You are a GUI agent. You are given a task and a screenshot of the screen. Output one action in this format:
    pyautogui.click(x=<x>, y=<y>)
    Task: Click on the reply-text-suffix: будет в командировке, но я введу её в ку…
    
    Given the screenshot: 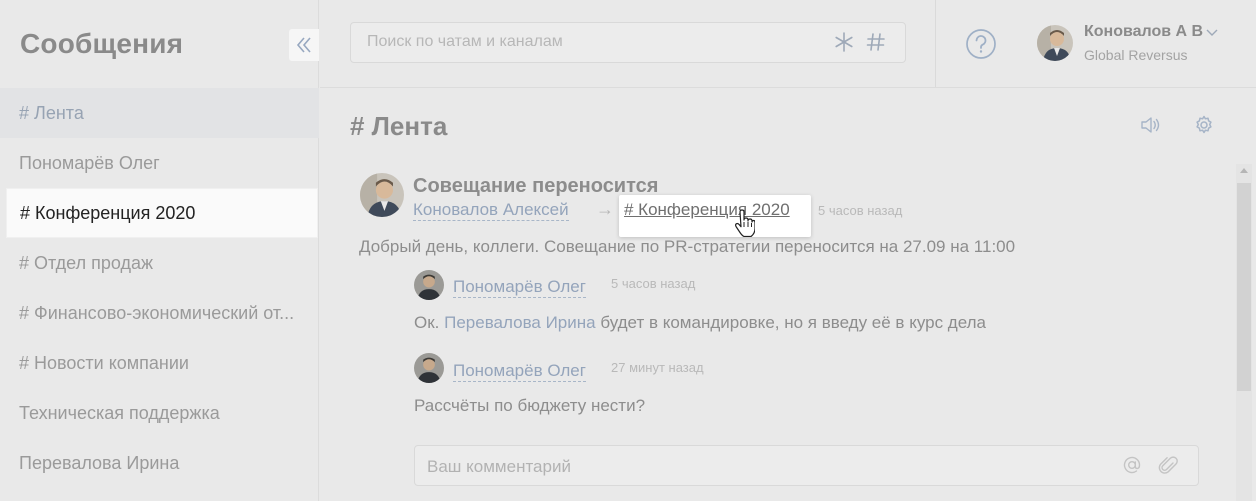 What is the action you would take?
    pyautogui.click(x=793, y=322)
    